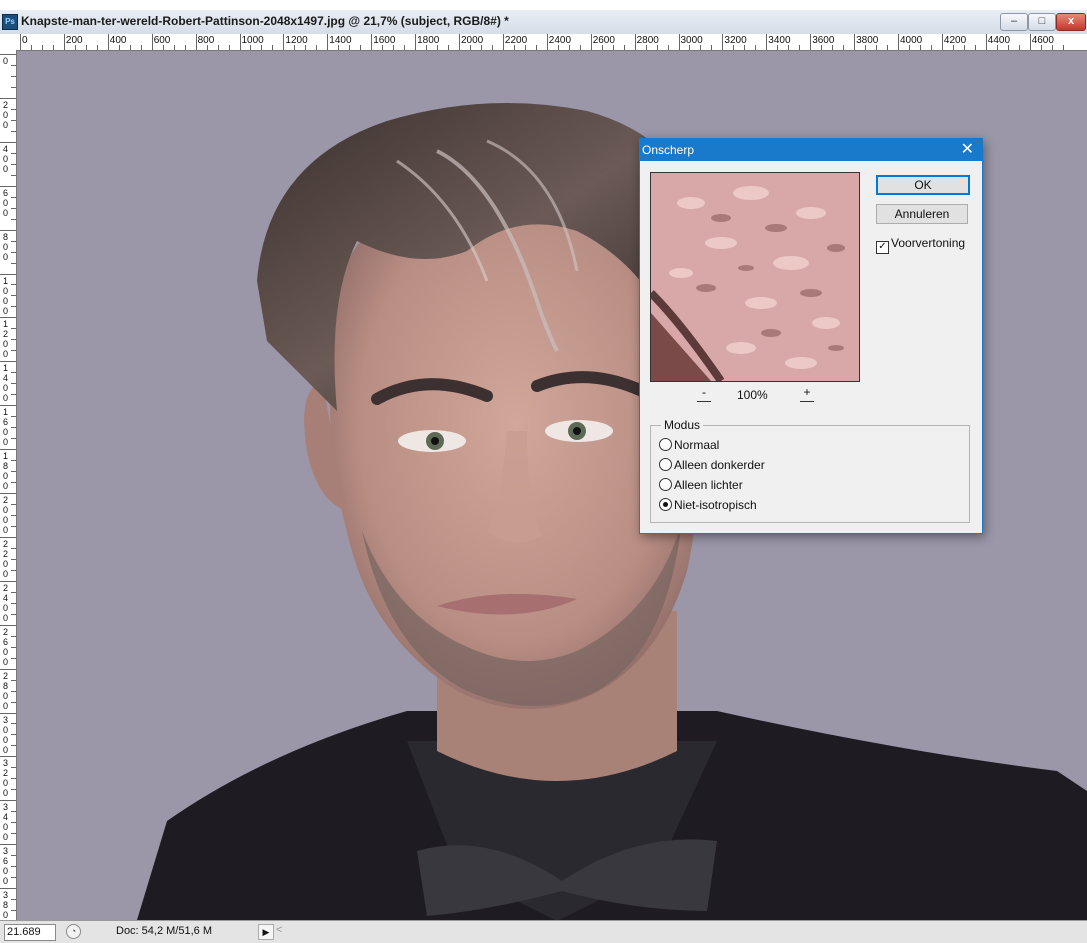  What do you see at coordinates (30, 932) in the screenshot?
I see `zoom-input: 21.689` at bounding box center [30, 932].